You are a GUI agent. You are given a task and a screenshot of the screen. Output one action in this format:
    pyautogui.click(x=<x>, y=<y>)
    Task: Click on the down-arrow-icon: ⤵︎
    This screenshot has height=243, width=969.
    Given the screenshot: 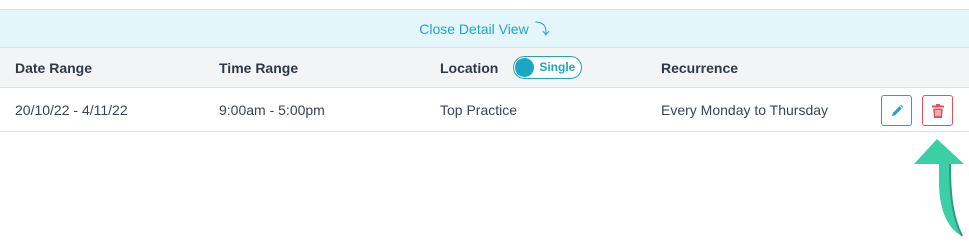 What is the action you would take?
    pyautogui.click(x=542, y=29)
    